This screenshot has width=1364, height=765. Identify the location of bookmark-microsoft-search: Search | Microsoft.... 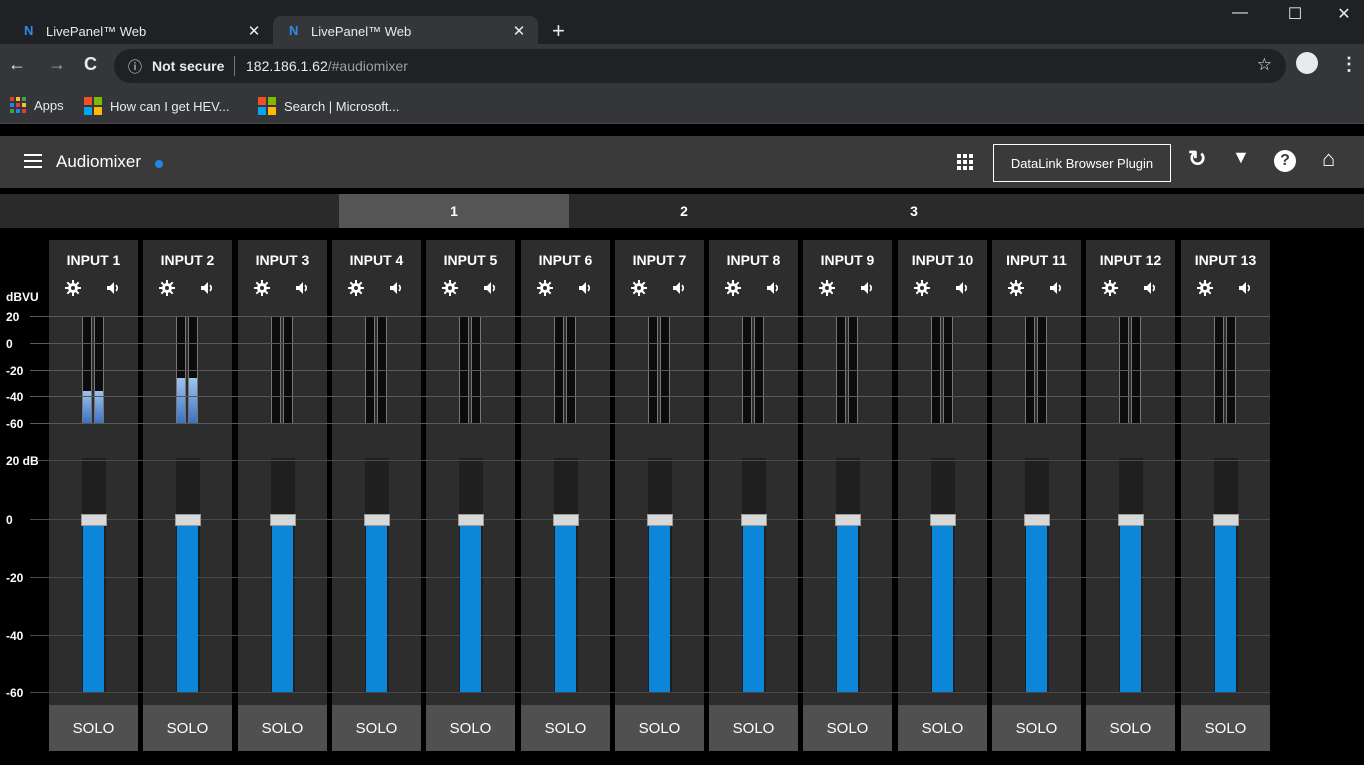
(328, 106).